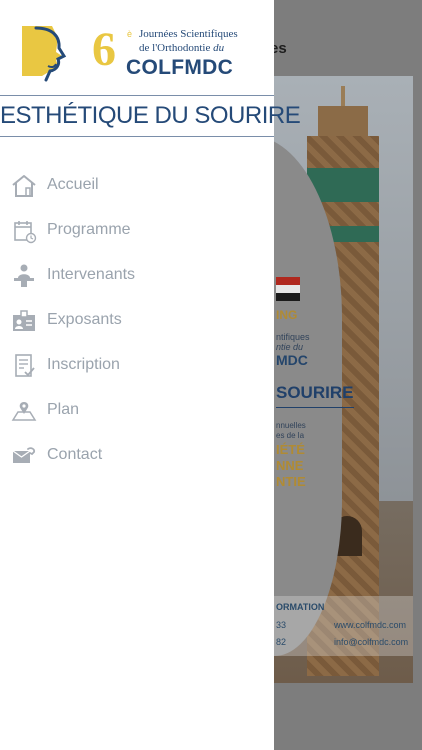  Describe the element at coordinates (150, 115) in the screenshot. I see `theme-banner: ESTHÉTIQUE DU SOURIRE` at that location.